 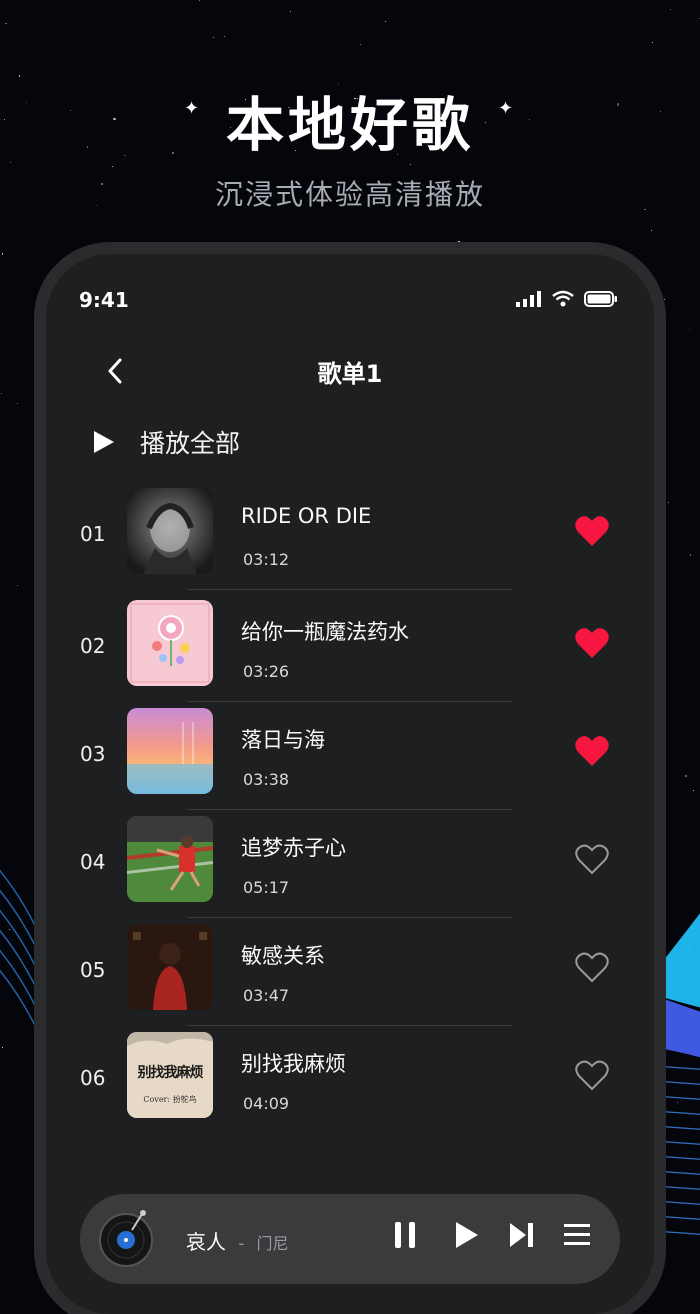 I want to click on battery-icon, so click(x=600, y=299).